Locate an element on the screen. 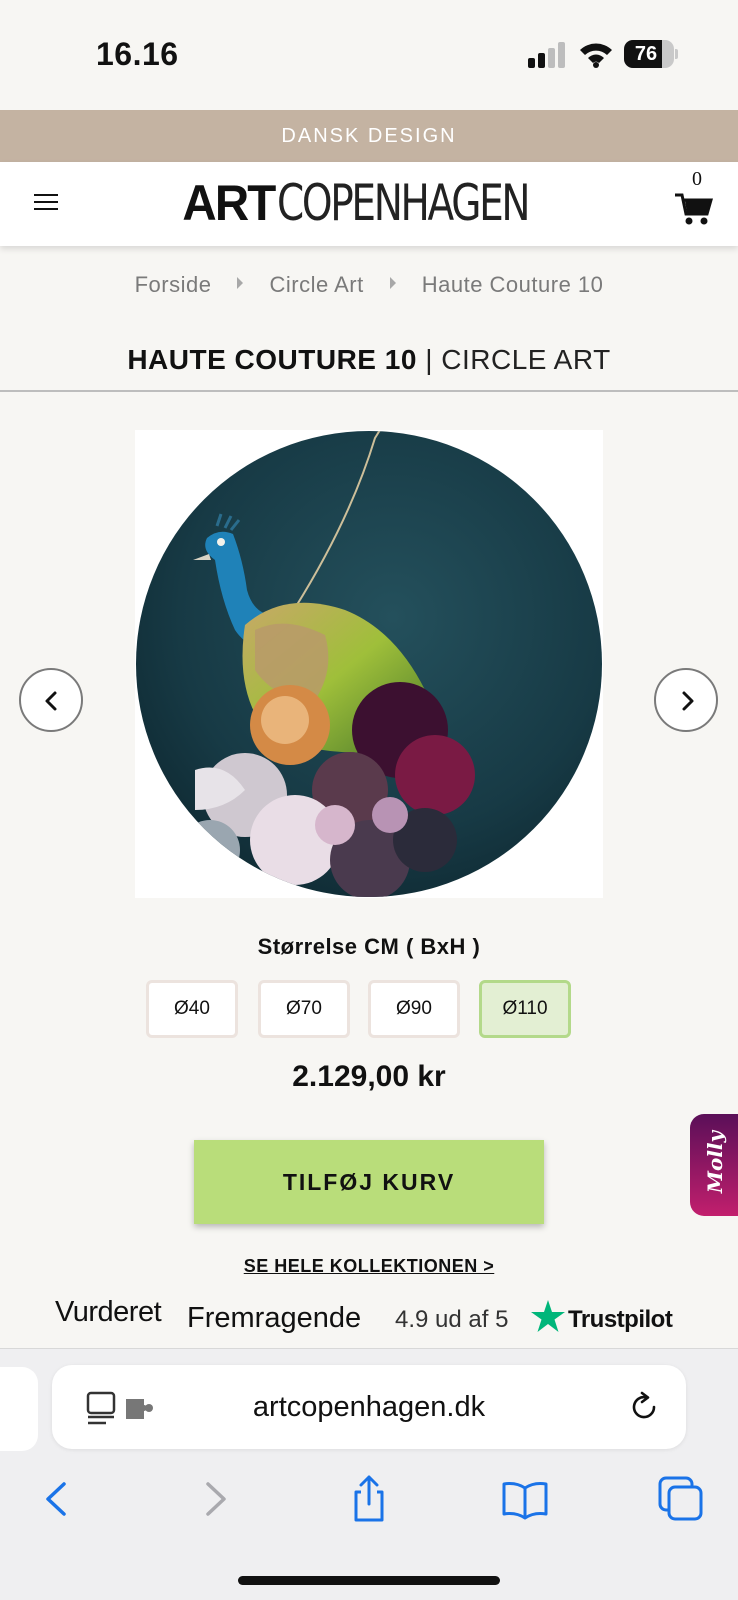 The height and width of the screenshot is (1600, 738). molly-label: Molly is located at coordinates (715, 1162).